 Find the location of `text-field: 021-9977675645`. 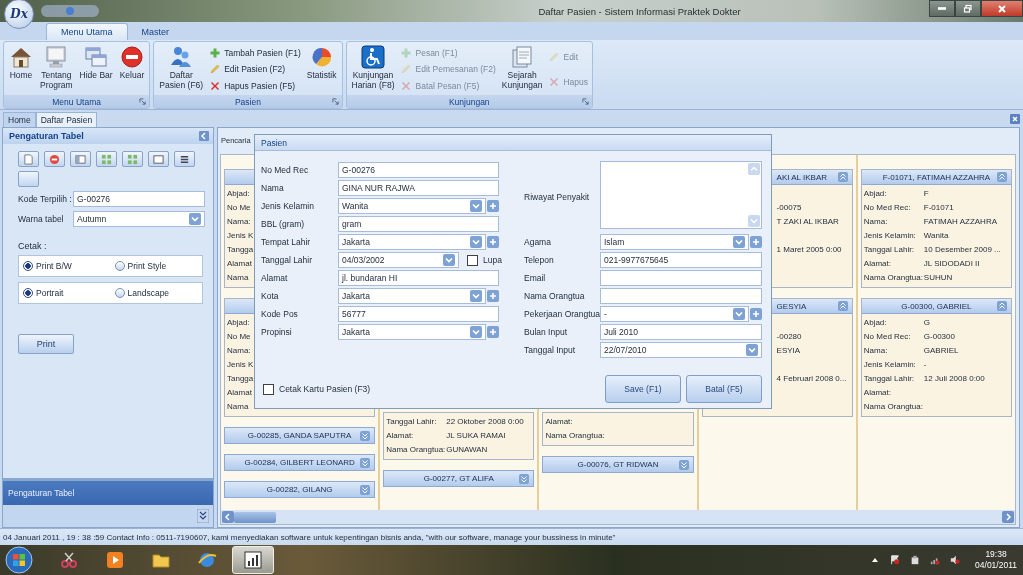

text-field: 021-9977675645 is located at coordinates (681, 260).